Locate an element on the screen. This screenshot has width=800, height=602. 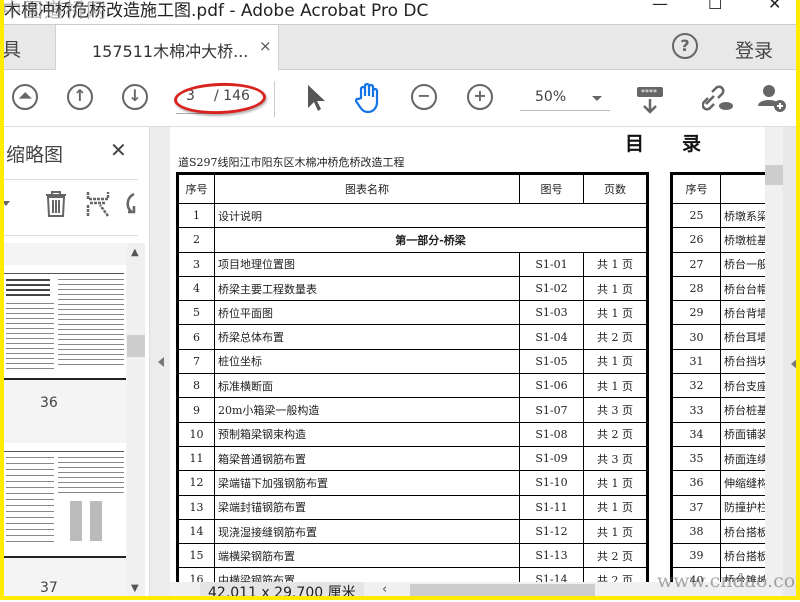
tab-document: 157511木棉冲大桥... × is located at coordinates (167, 47).